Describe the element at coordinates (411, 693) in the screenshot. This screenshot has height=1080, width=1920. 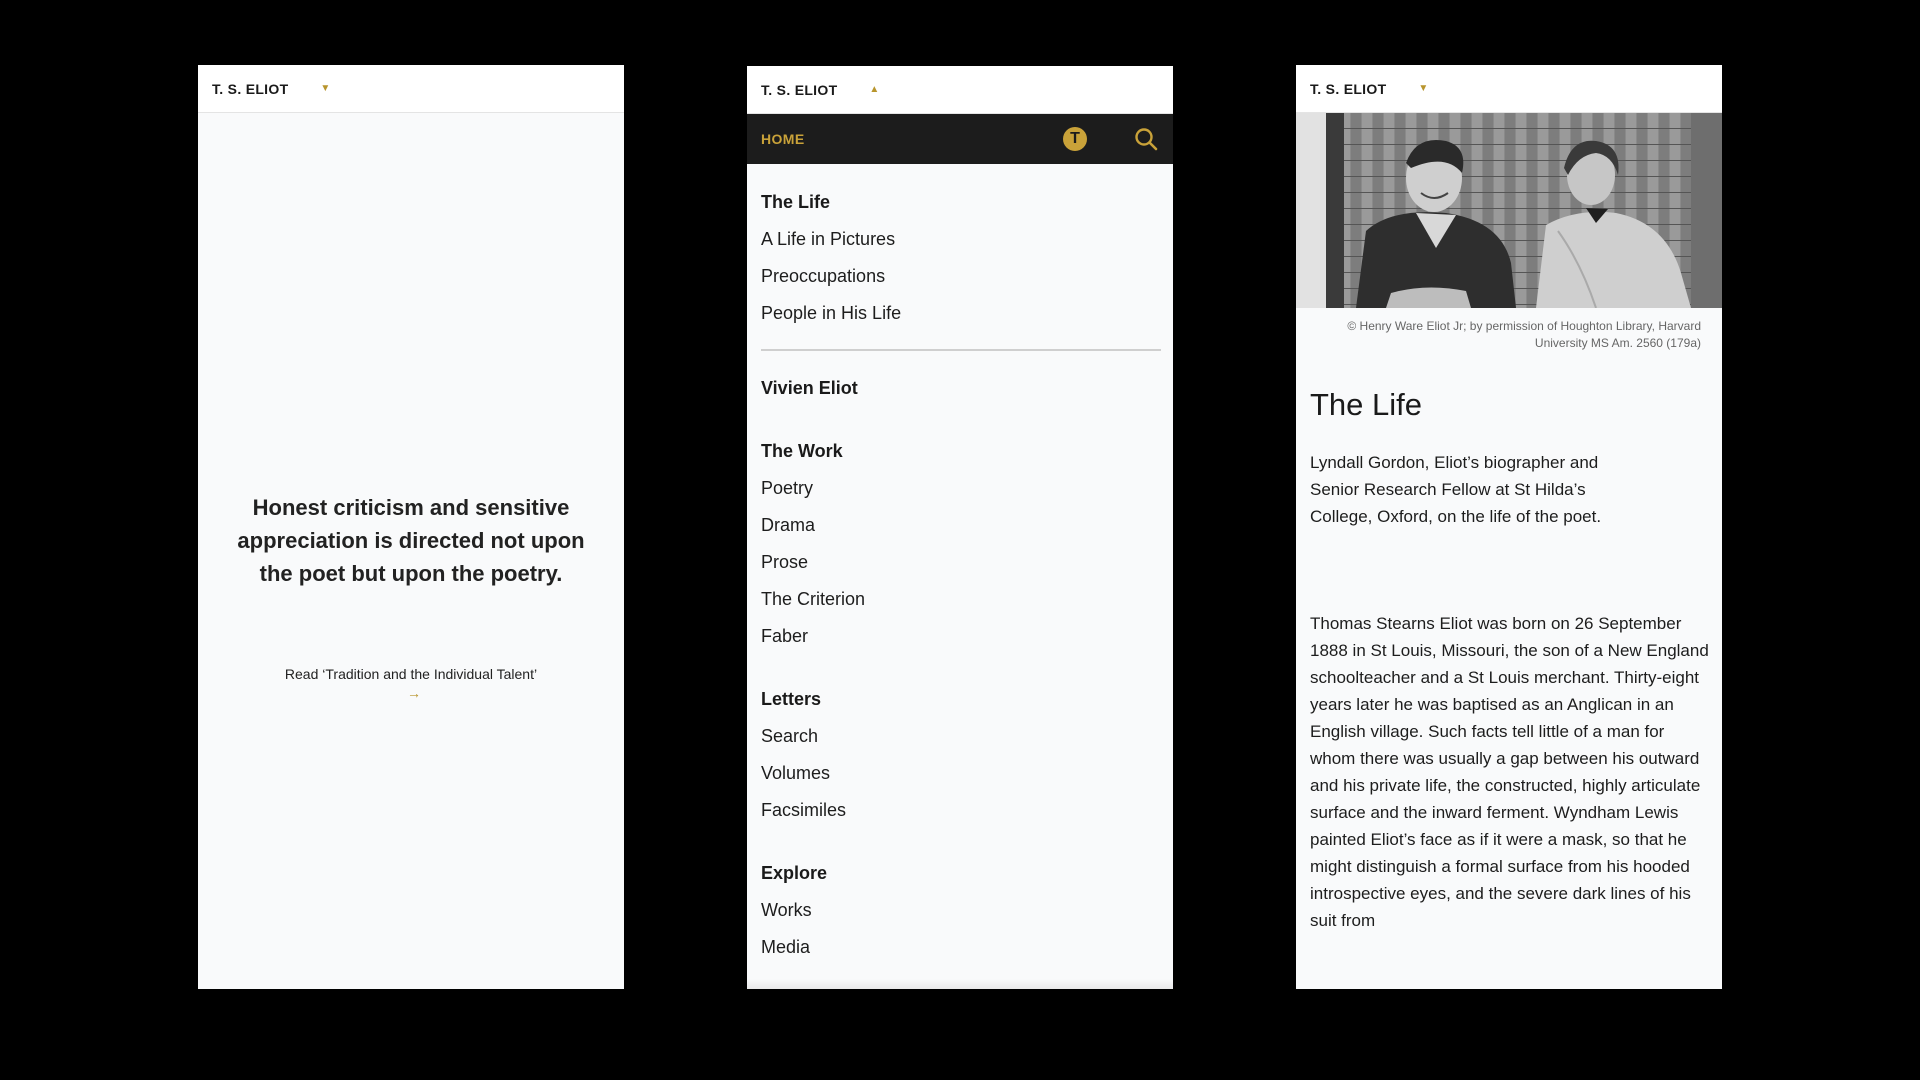
I see `arrow-right-icon: →` at that location.